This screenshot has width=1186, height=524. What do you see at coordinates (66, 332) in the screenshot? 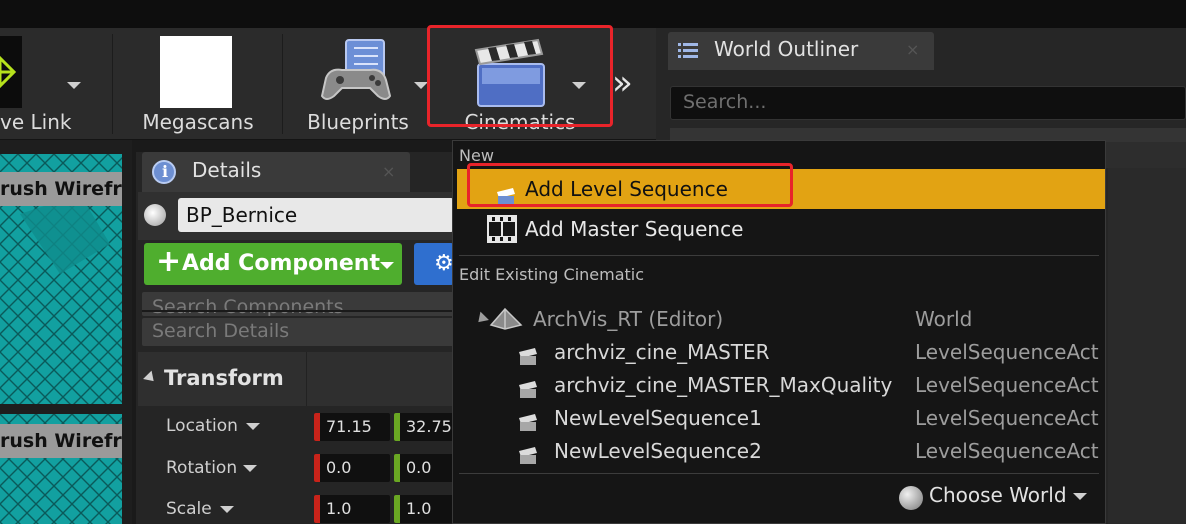
I see `viewport-panel: rush Wirefram rush Wirefra` at bounding box center [66, 332].